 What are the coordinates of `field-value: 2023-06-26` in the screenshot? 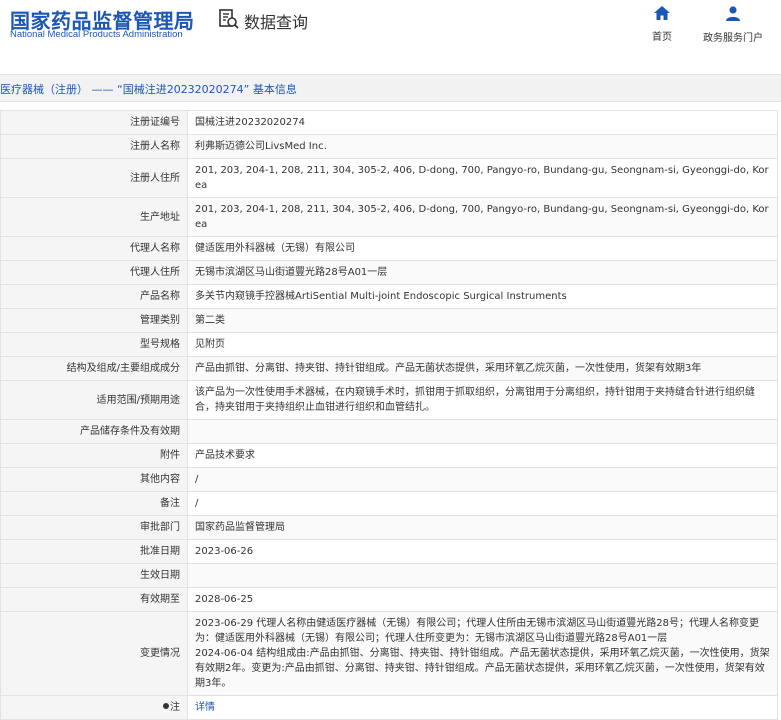 It's located at (482, 551).